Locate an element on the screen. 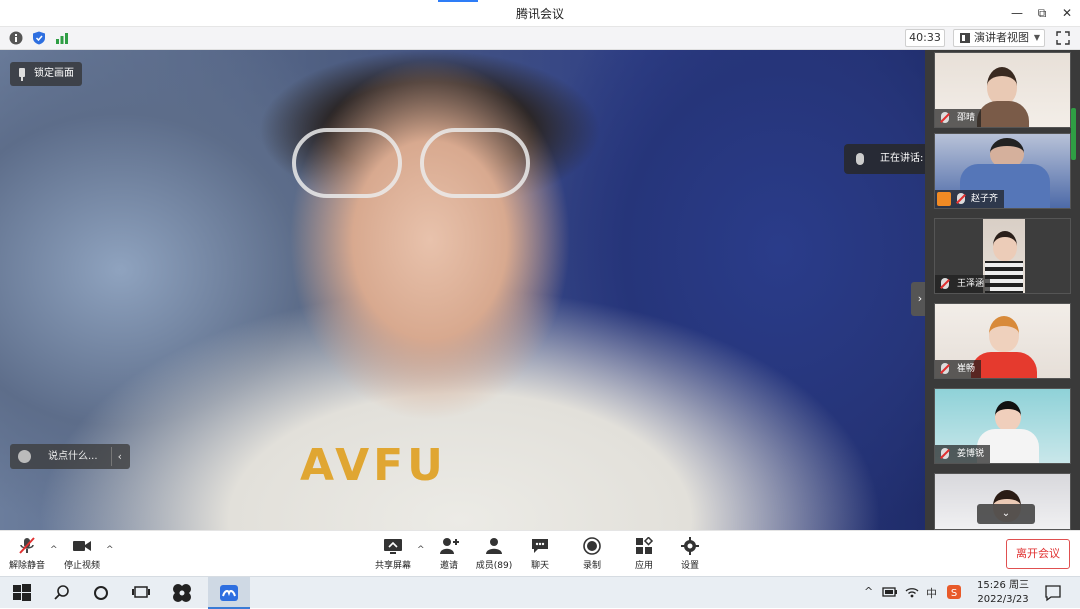  participant-tile: 崔畅 is located at coordinates (1002, 341).